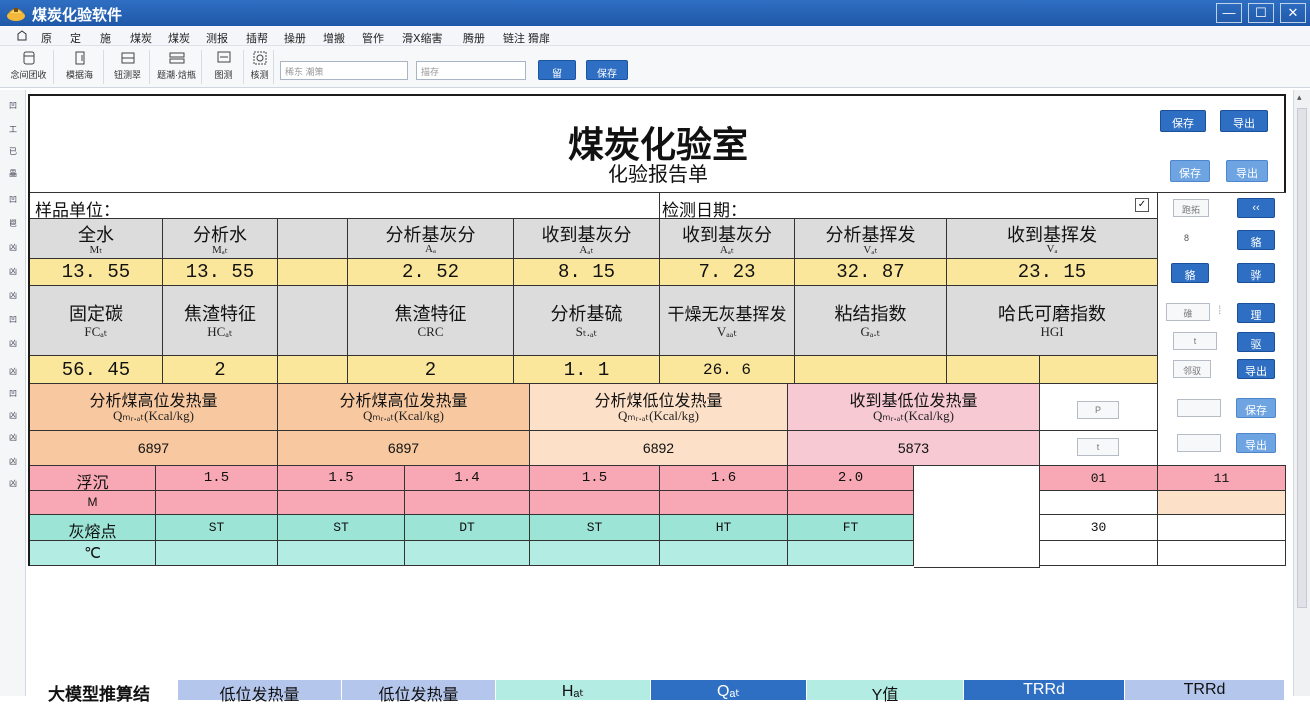 This screenshot has height=705, width=1310. What do you see at coordinates (13, 439) in the screenshot?
I see `side-icon-15: 凶` at bounding box center [13, 439].